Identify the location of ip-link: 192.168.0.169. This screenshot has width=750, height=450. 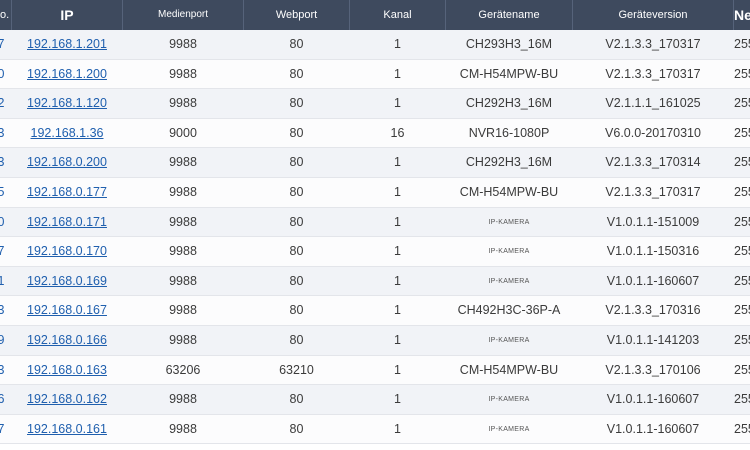
(67, 281).